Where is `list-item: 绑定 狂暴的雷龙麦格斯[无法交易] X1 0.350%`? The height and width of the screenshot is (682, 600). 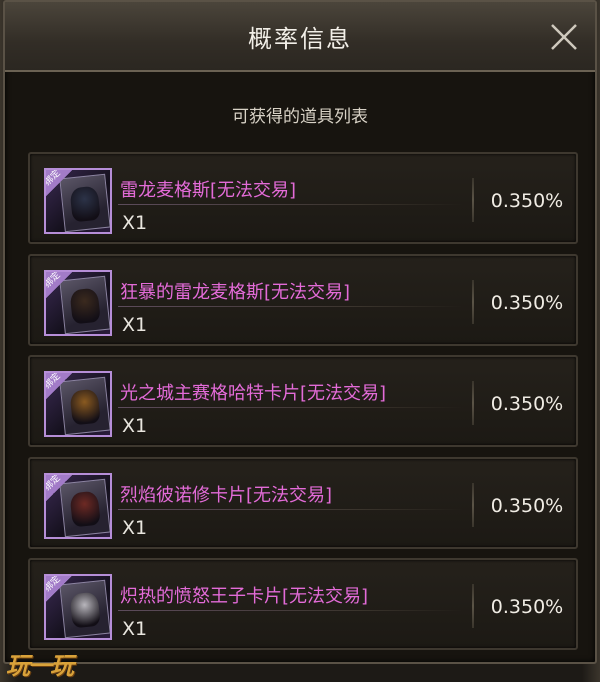 list-item: 绑定 狂暴的雷龙麦格斯[无法交易] X1 0.350% is located at coordinates (303, 299).